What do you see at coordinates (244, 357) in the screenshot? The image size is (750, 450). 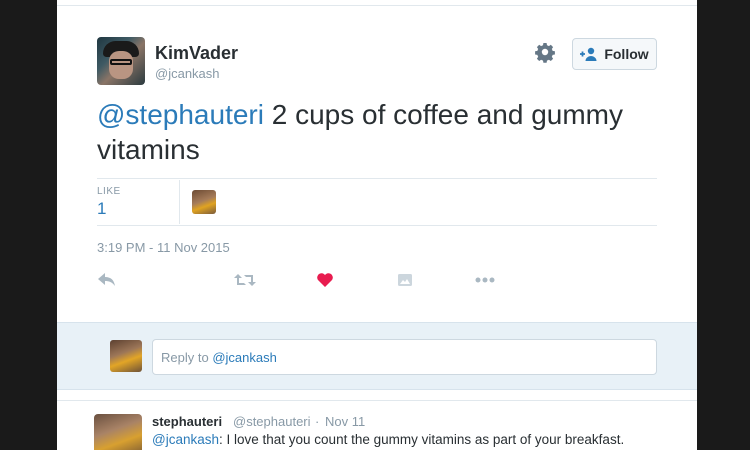 I see `reply-mention: @jcankash` at bounding box center [244, 357].